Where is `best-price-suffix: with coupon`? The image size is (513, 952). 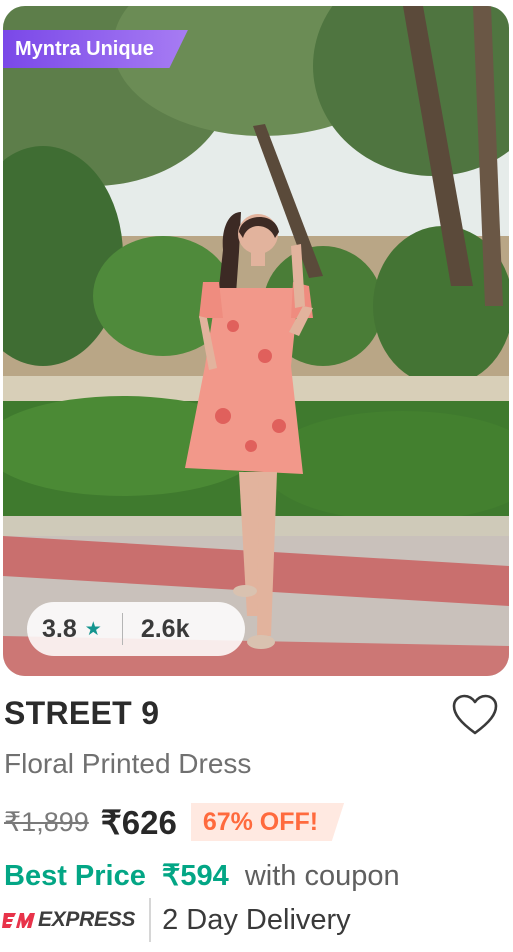 best-price-suffix: with coupon is located at coordinates (322, 876).